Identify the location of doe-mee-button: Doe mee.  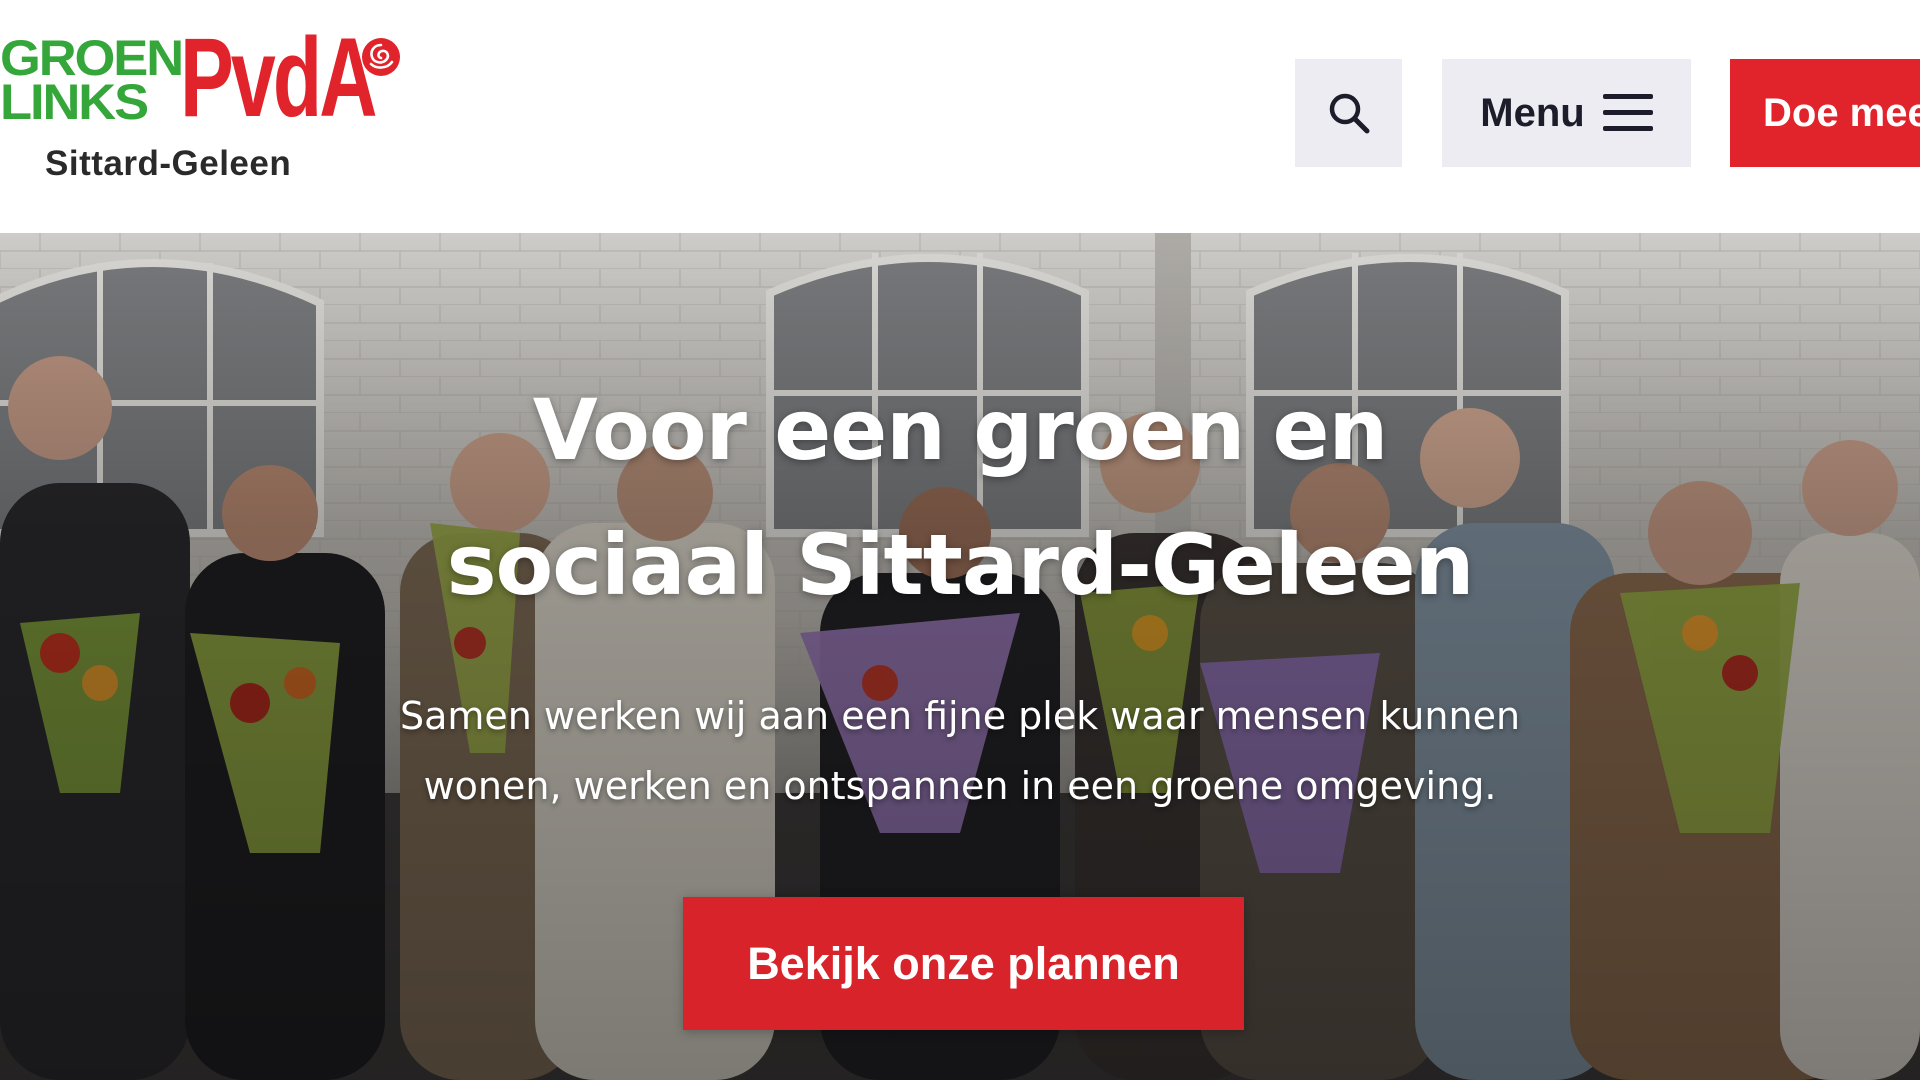
(1825, 113).